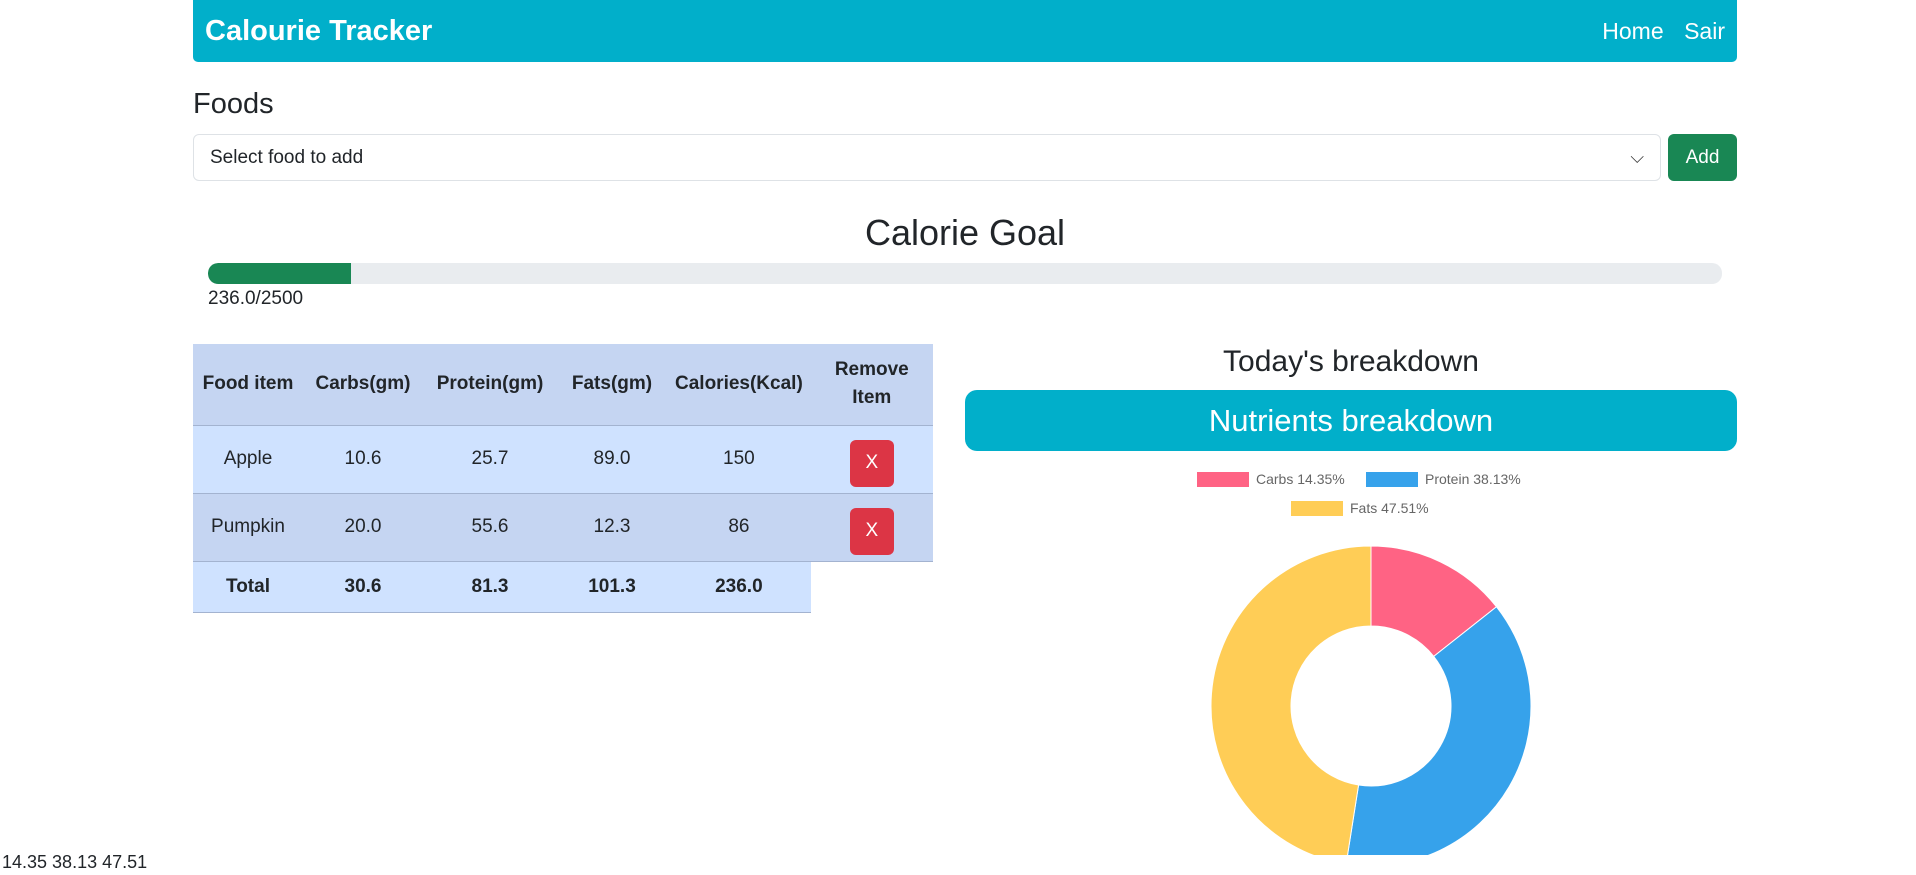  Describe the element at coordinates (490, 385) in the screenshot. I see `header-protein: Protein(gm)` at that location.